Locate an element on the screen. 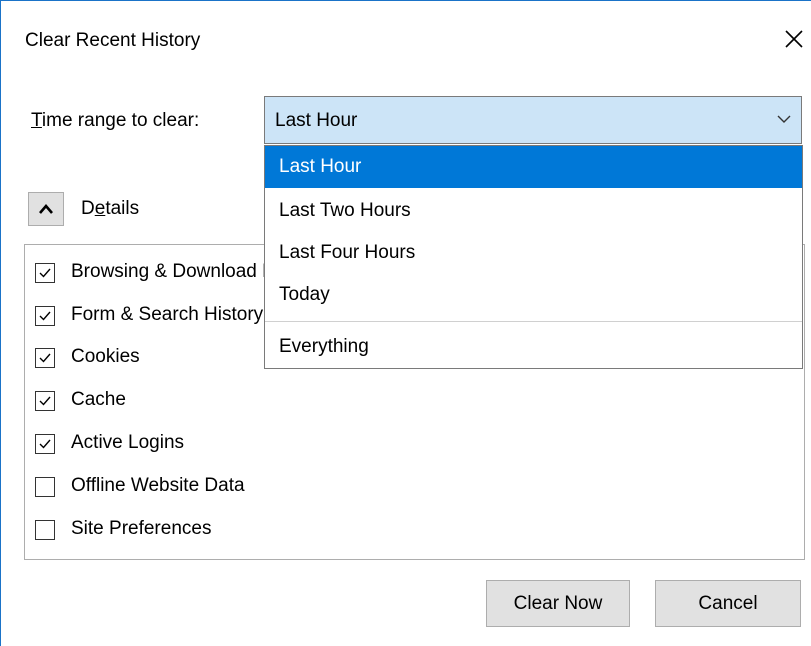 The image size is (811, 646). list-item-label: Offline Website Data is located at coordinates (158, 485).